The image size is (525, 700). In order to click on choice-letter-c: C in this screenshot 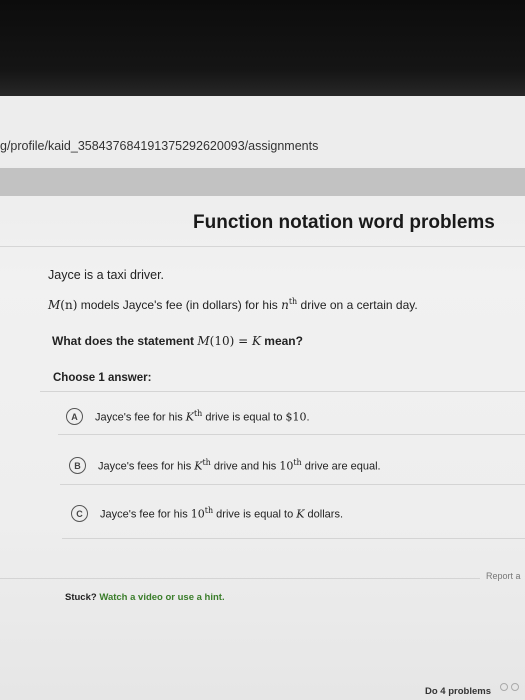, I will do `click(79, 513)`.